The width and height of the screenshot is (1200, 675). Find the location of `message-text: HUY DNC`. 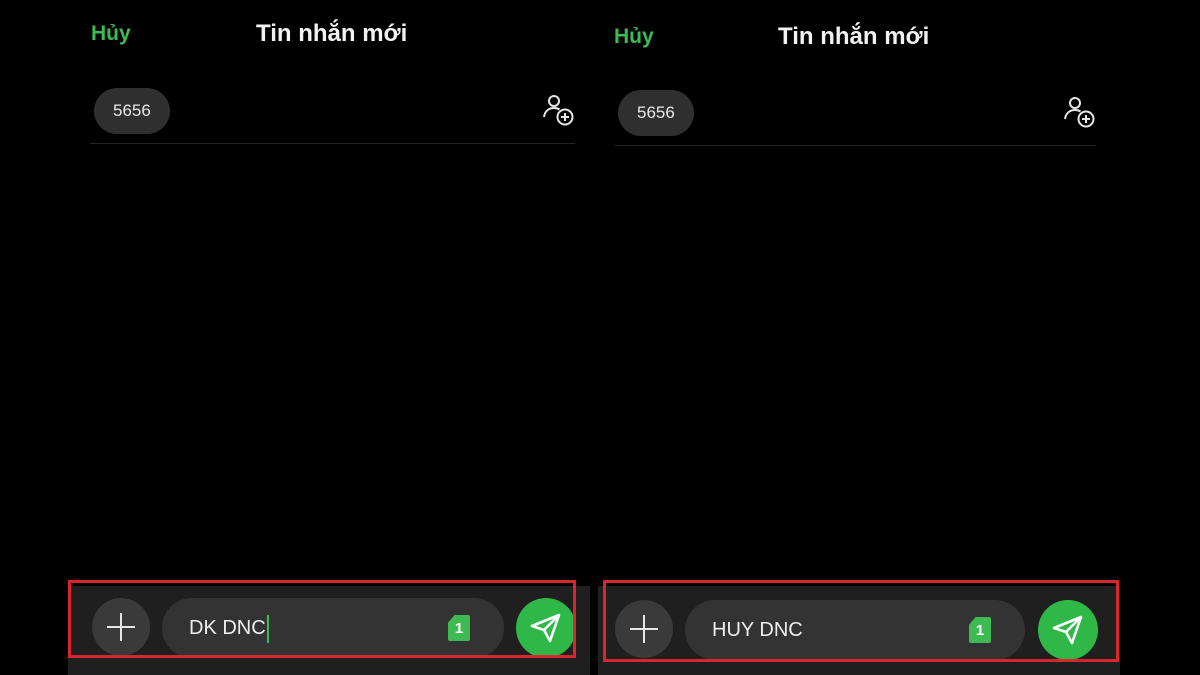

message-text: HUY DNC is located at coordinates (757, 630).